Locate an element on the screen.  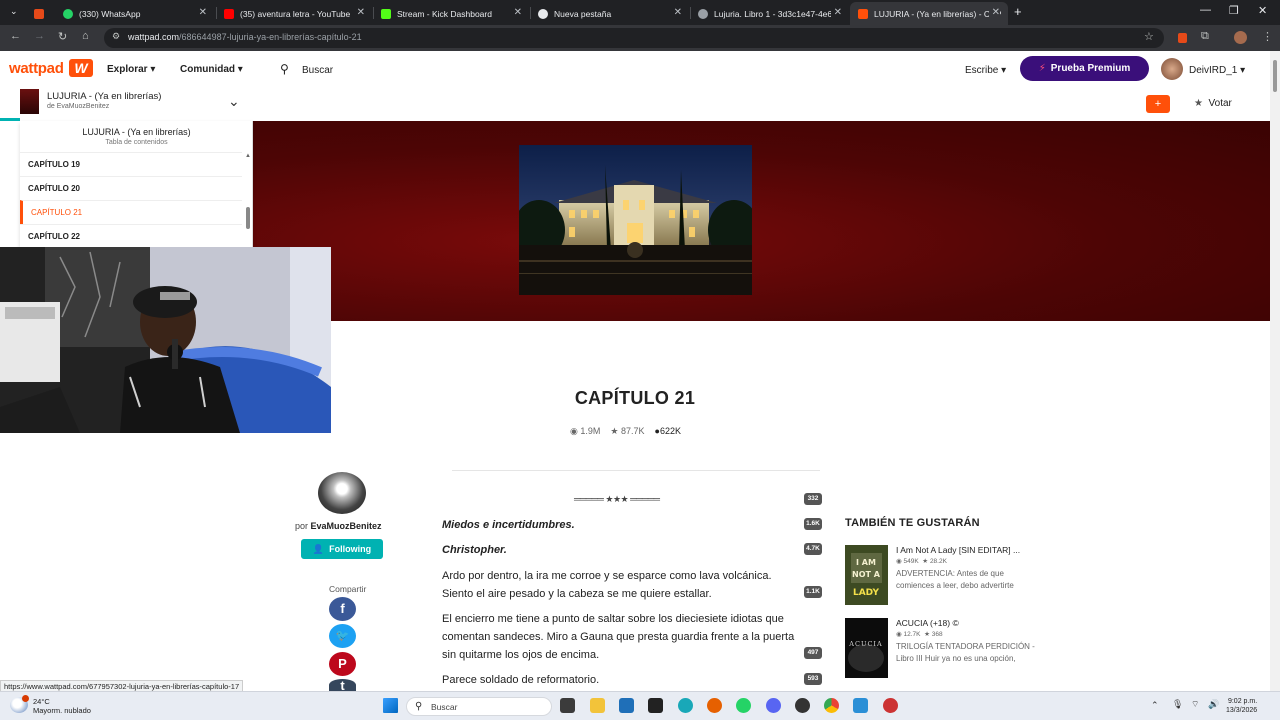
toc-chevron-down-icon: ⌄ is located at coordinates (234, 101).